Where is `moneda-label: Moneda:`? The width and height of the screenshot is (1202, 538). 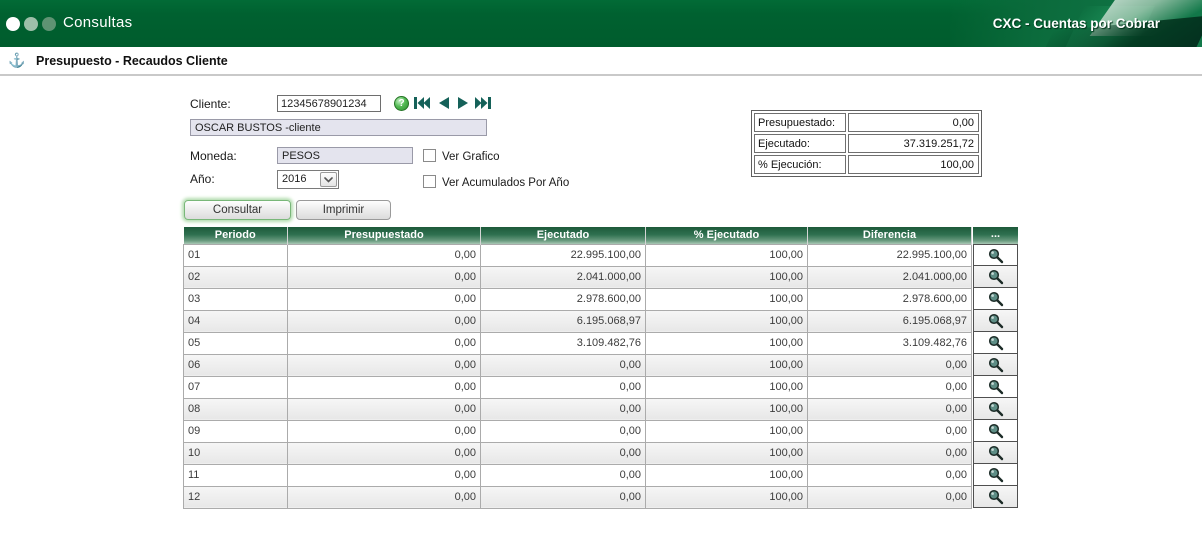 moneda-label: Moneda: is located at coordinates (213, 156).